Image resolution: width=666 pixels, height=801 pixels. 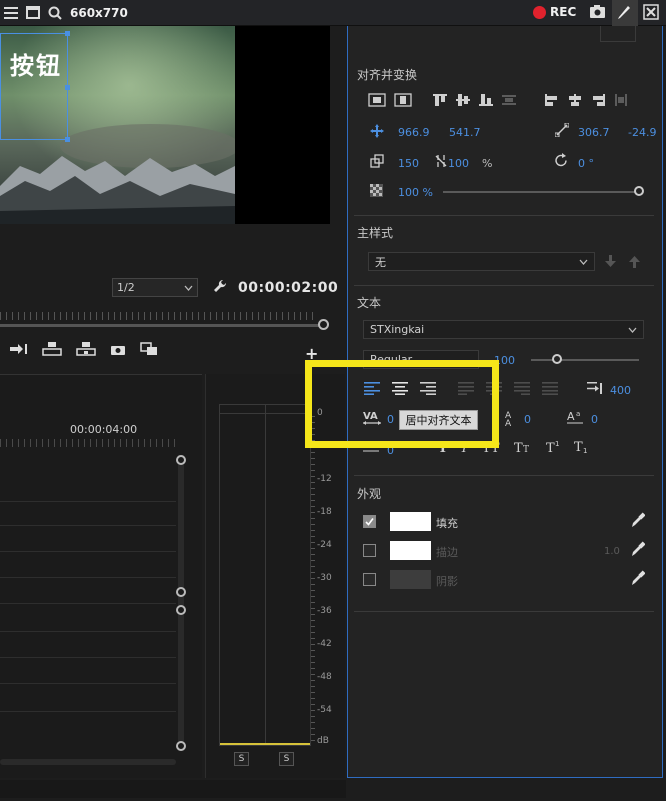 What do you see at coordinates (126, 287) in the screenshot?
I see `zoom-value: 1/2` at bounding box center [126, 287].